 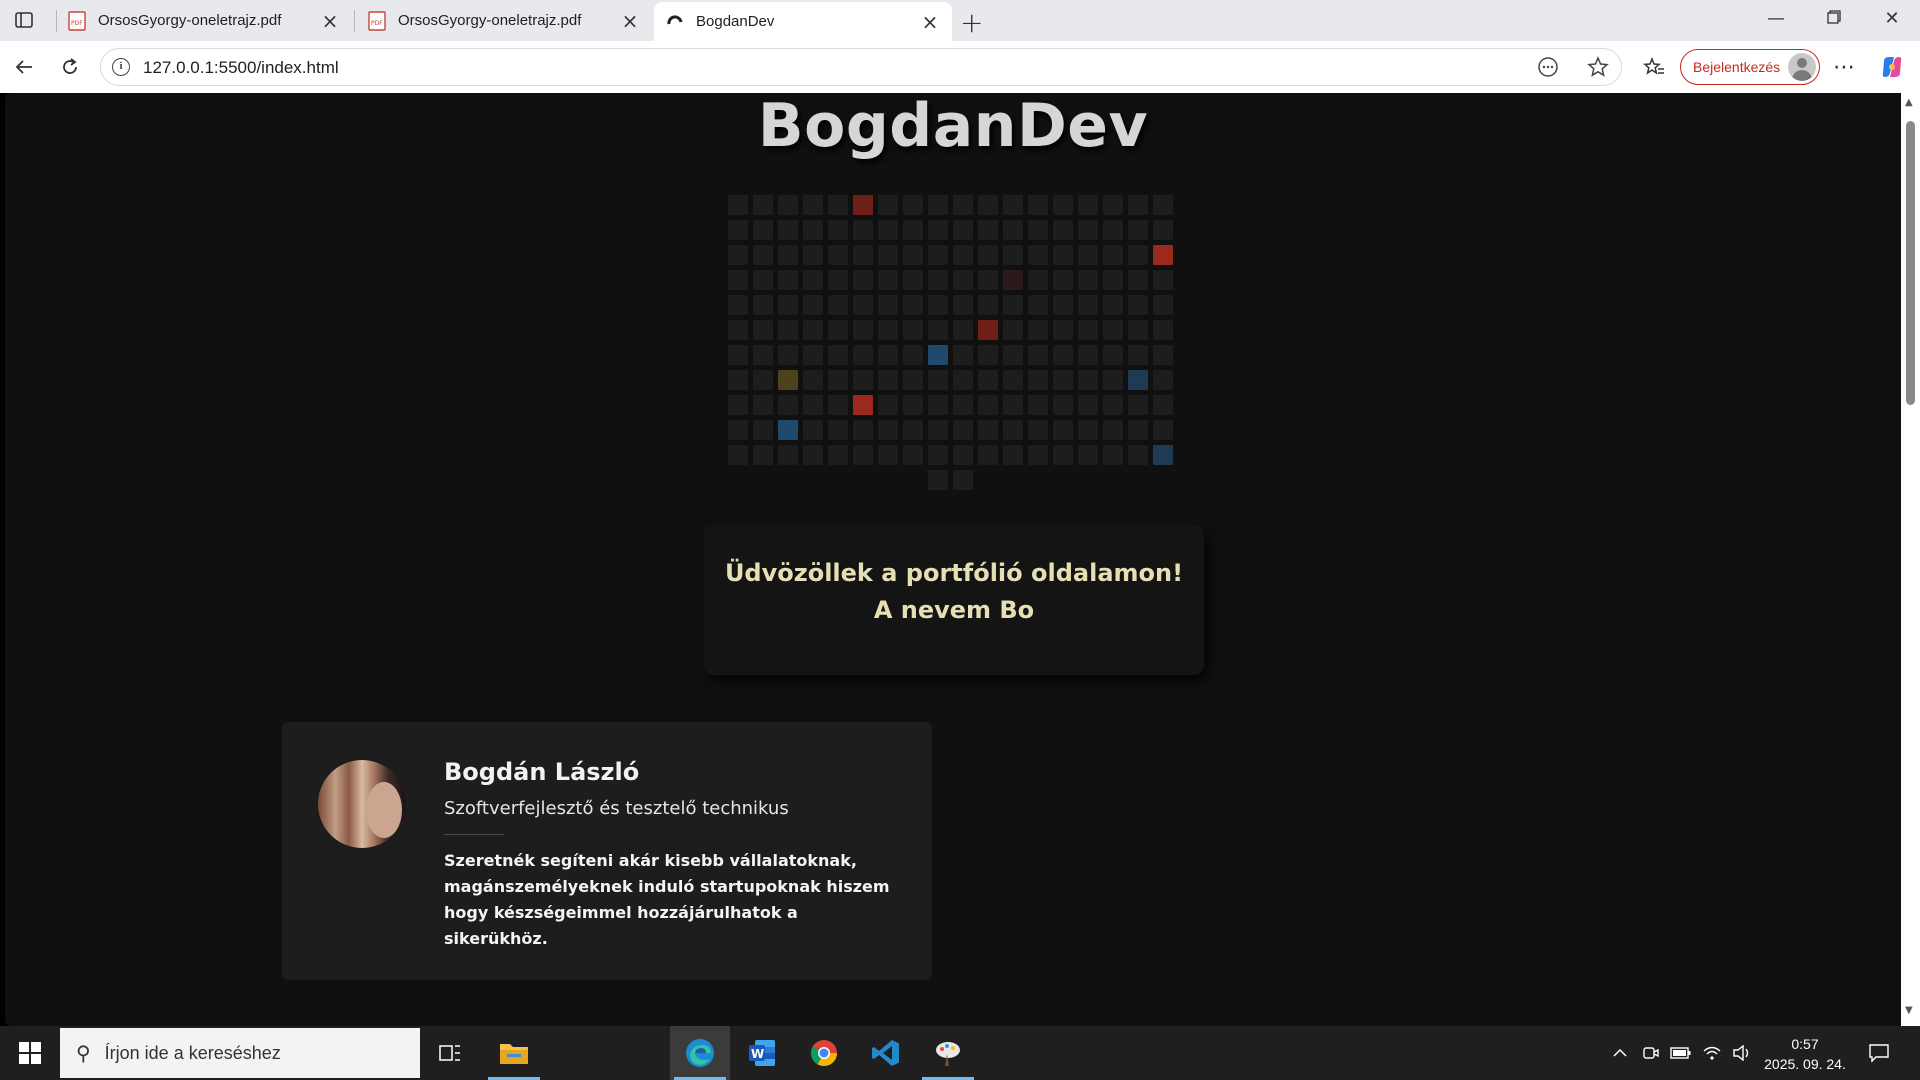 What do you see at coordinates (1620, 1053) in the screenshot?
I see `show-hidden-icons` at bounding box center [1620, 1053].